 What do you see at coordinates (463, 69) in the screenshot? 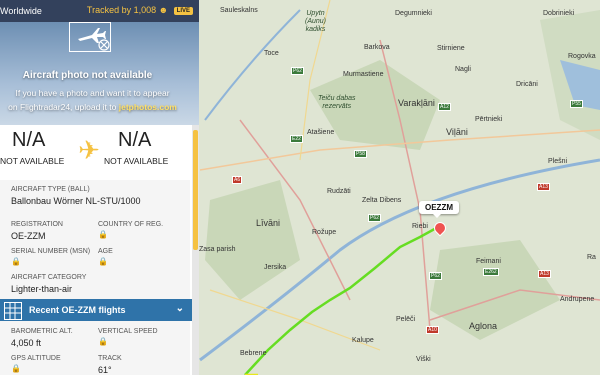
I see `map-label-nagli: Nagli` at bounding box center [463, 69].